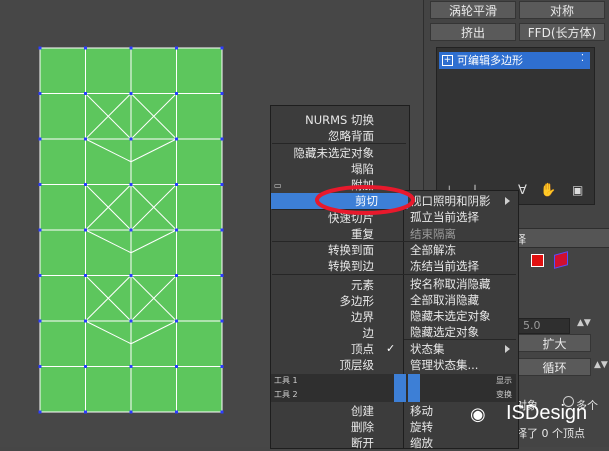 The width and height of the screenshot is (609, 451). Describe the element at coordinates (537, 260) in the screenshot. I see `element-mode-icon` at that location.